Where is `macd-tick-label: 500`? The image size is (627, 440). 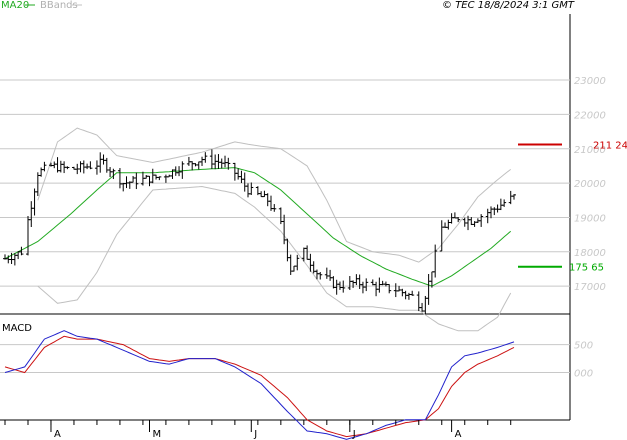
macd-tick-label: 500 is located at coordinates (583, 346).